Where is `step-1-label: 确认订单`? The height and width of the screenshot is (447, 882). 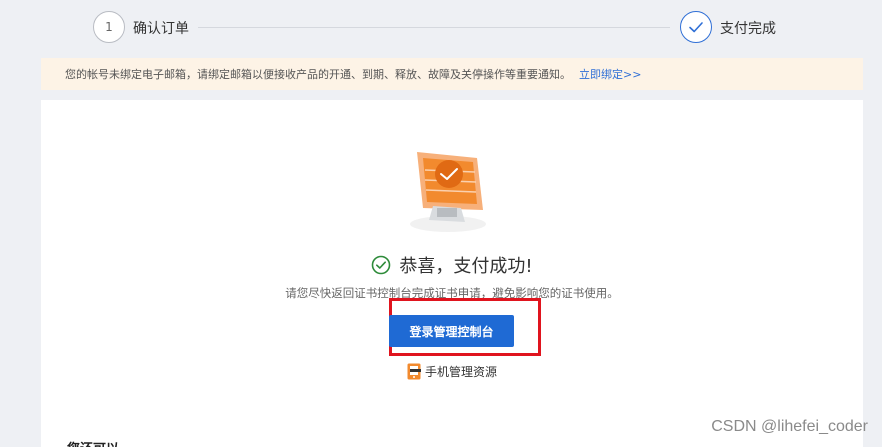
step-1-label: 确认订单 is located at coordinates (161, 29).